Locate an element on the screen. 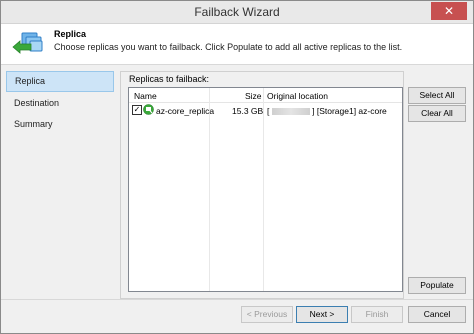 The image size is (474, 334). vm-replica-icon is located at coordinates (148, 109).